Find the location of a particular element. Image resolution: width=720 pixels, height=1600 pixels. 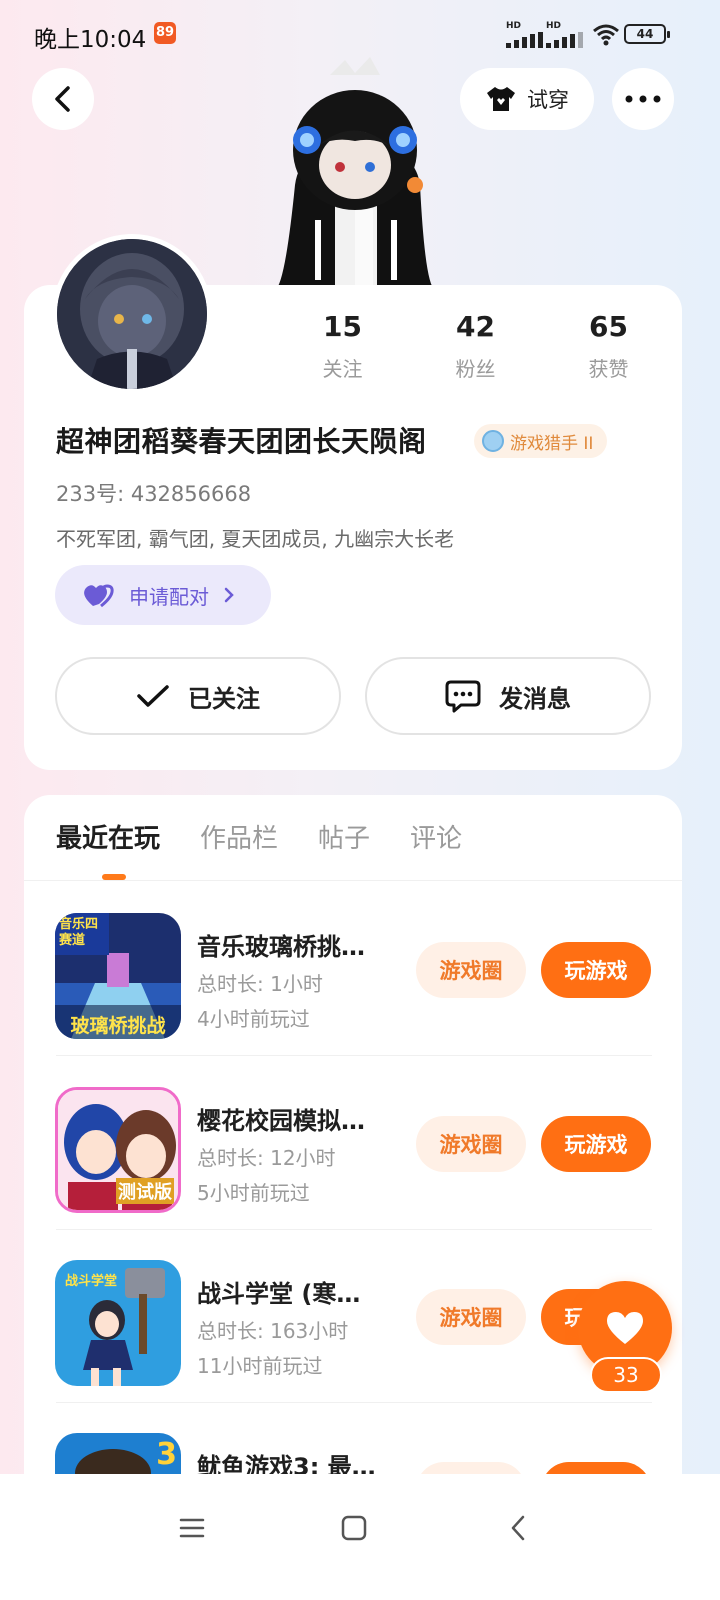

game-icon-text: 3 is located at coordinates (166, 1454).